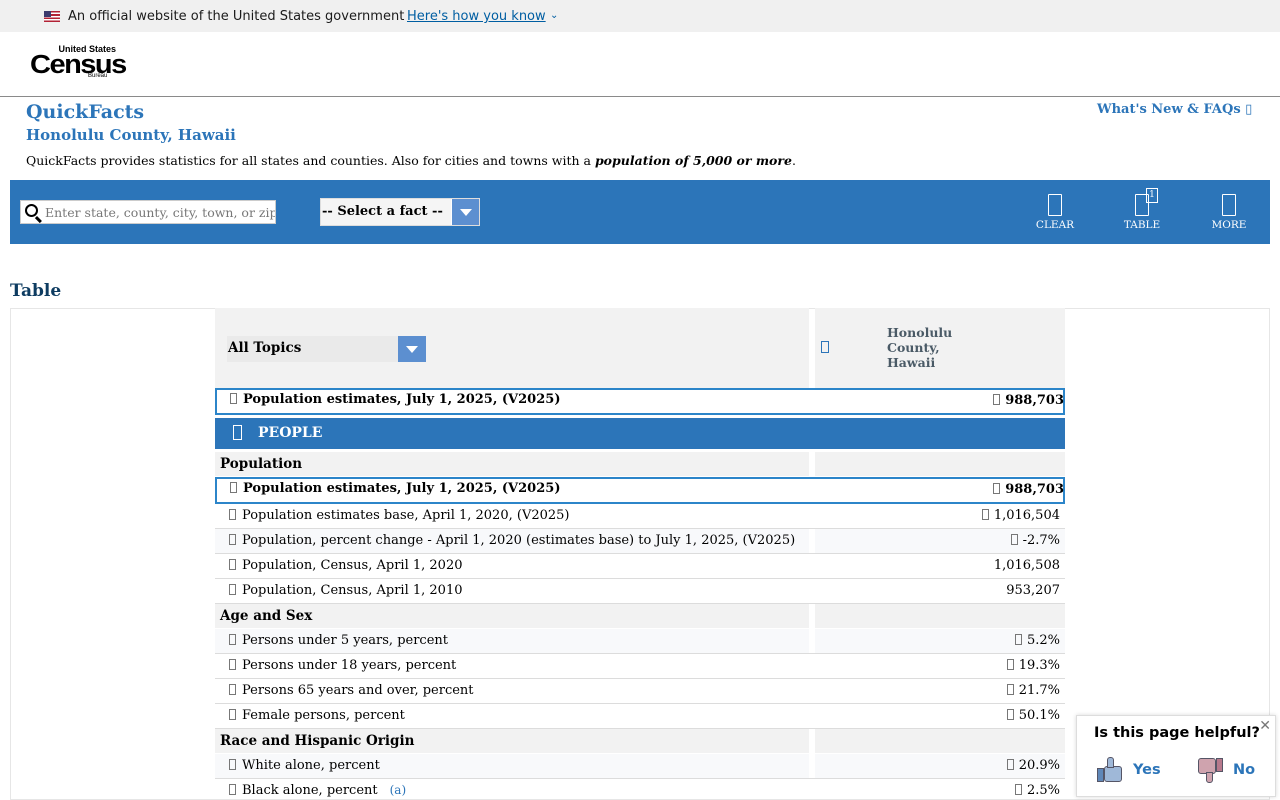 Image resolution: width=1280 pixels, height=800 pixels. I want to click on row-value: 19.3%, so click(940, 666).